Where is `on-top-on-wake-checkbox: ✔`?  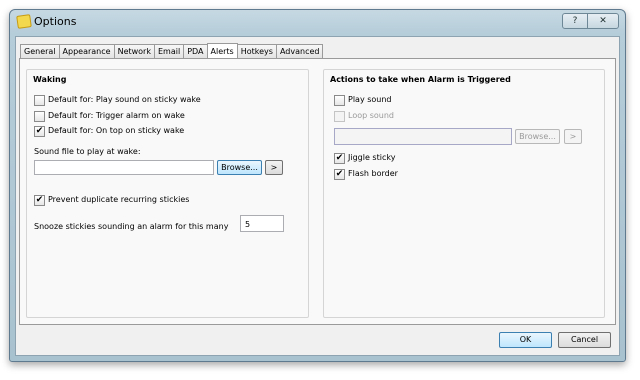
on-top-on-wake-checkbox: ✔ is located at coordinates (39, 131).